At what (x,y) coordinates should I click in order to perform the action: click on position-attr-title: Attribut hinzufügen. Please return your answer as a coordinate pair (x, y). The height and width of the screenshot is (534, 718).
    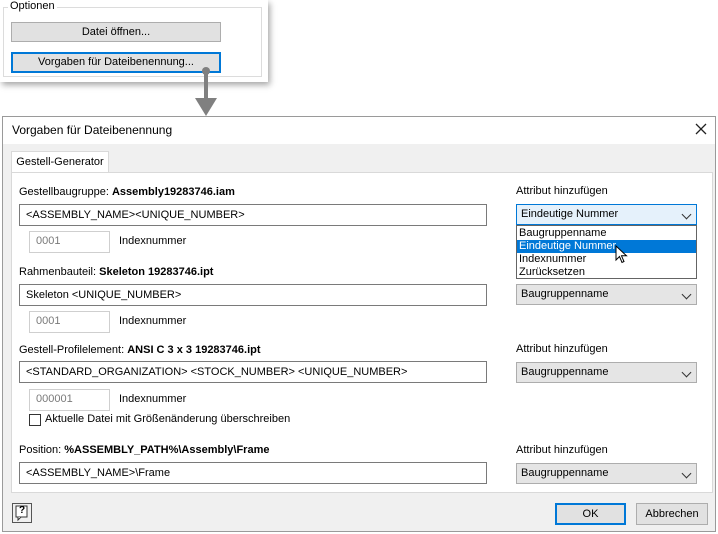
    Looking at the image, I should click on (562, 450).